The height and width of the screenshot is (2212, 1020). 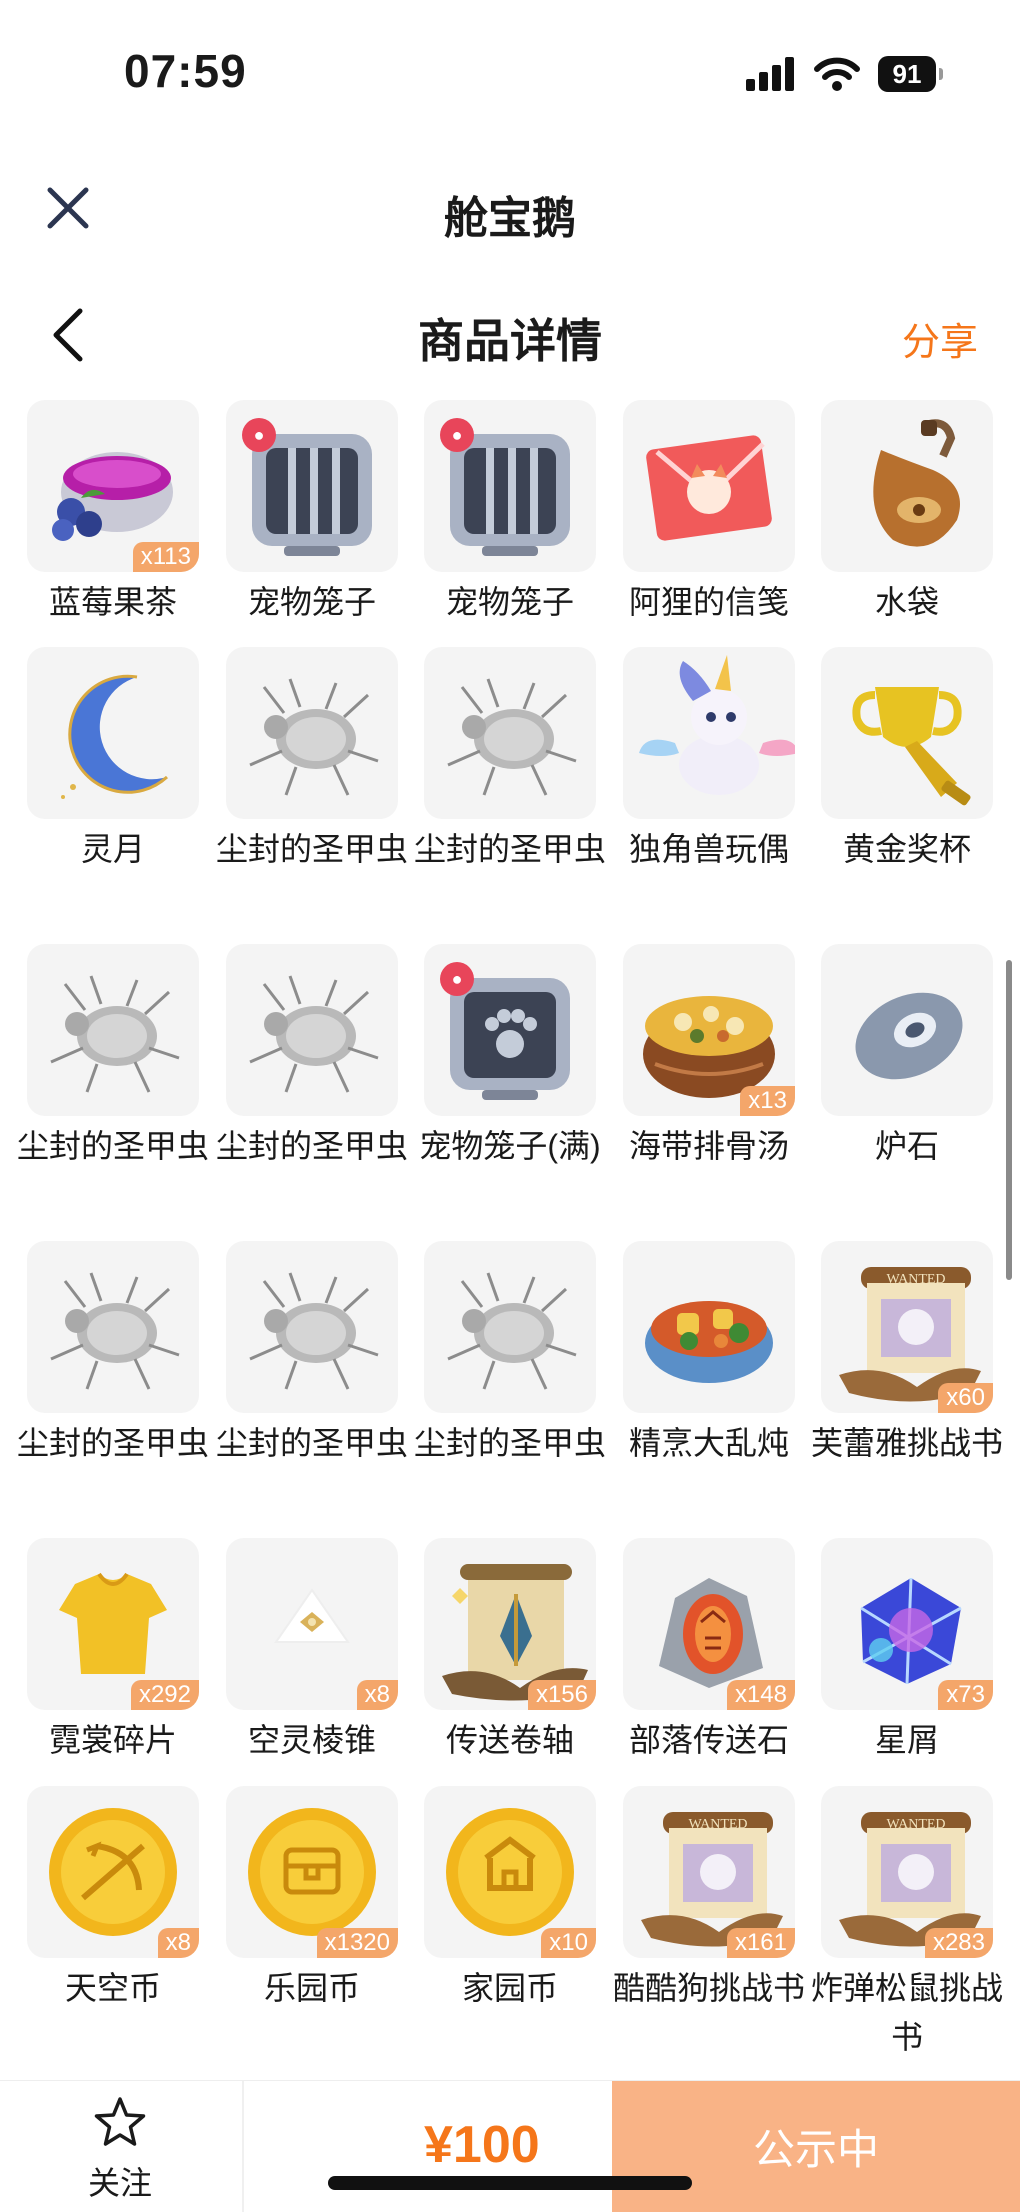 I want to click on item-card: 灵月, so click(x=113, y=760).